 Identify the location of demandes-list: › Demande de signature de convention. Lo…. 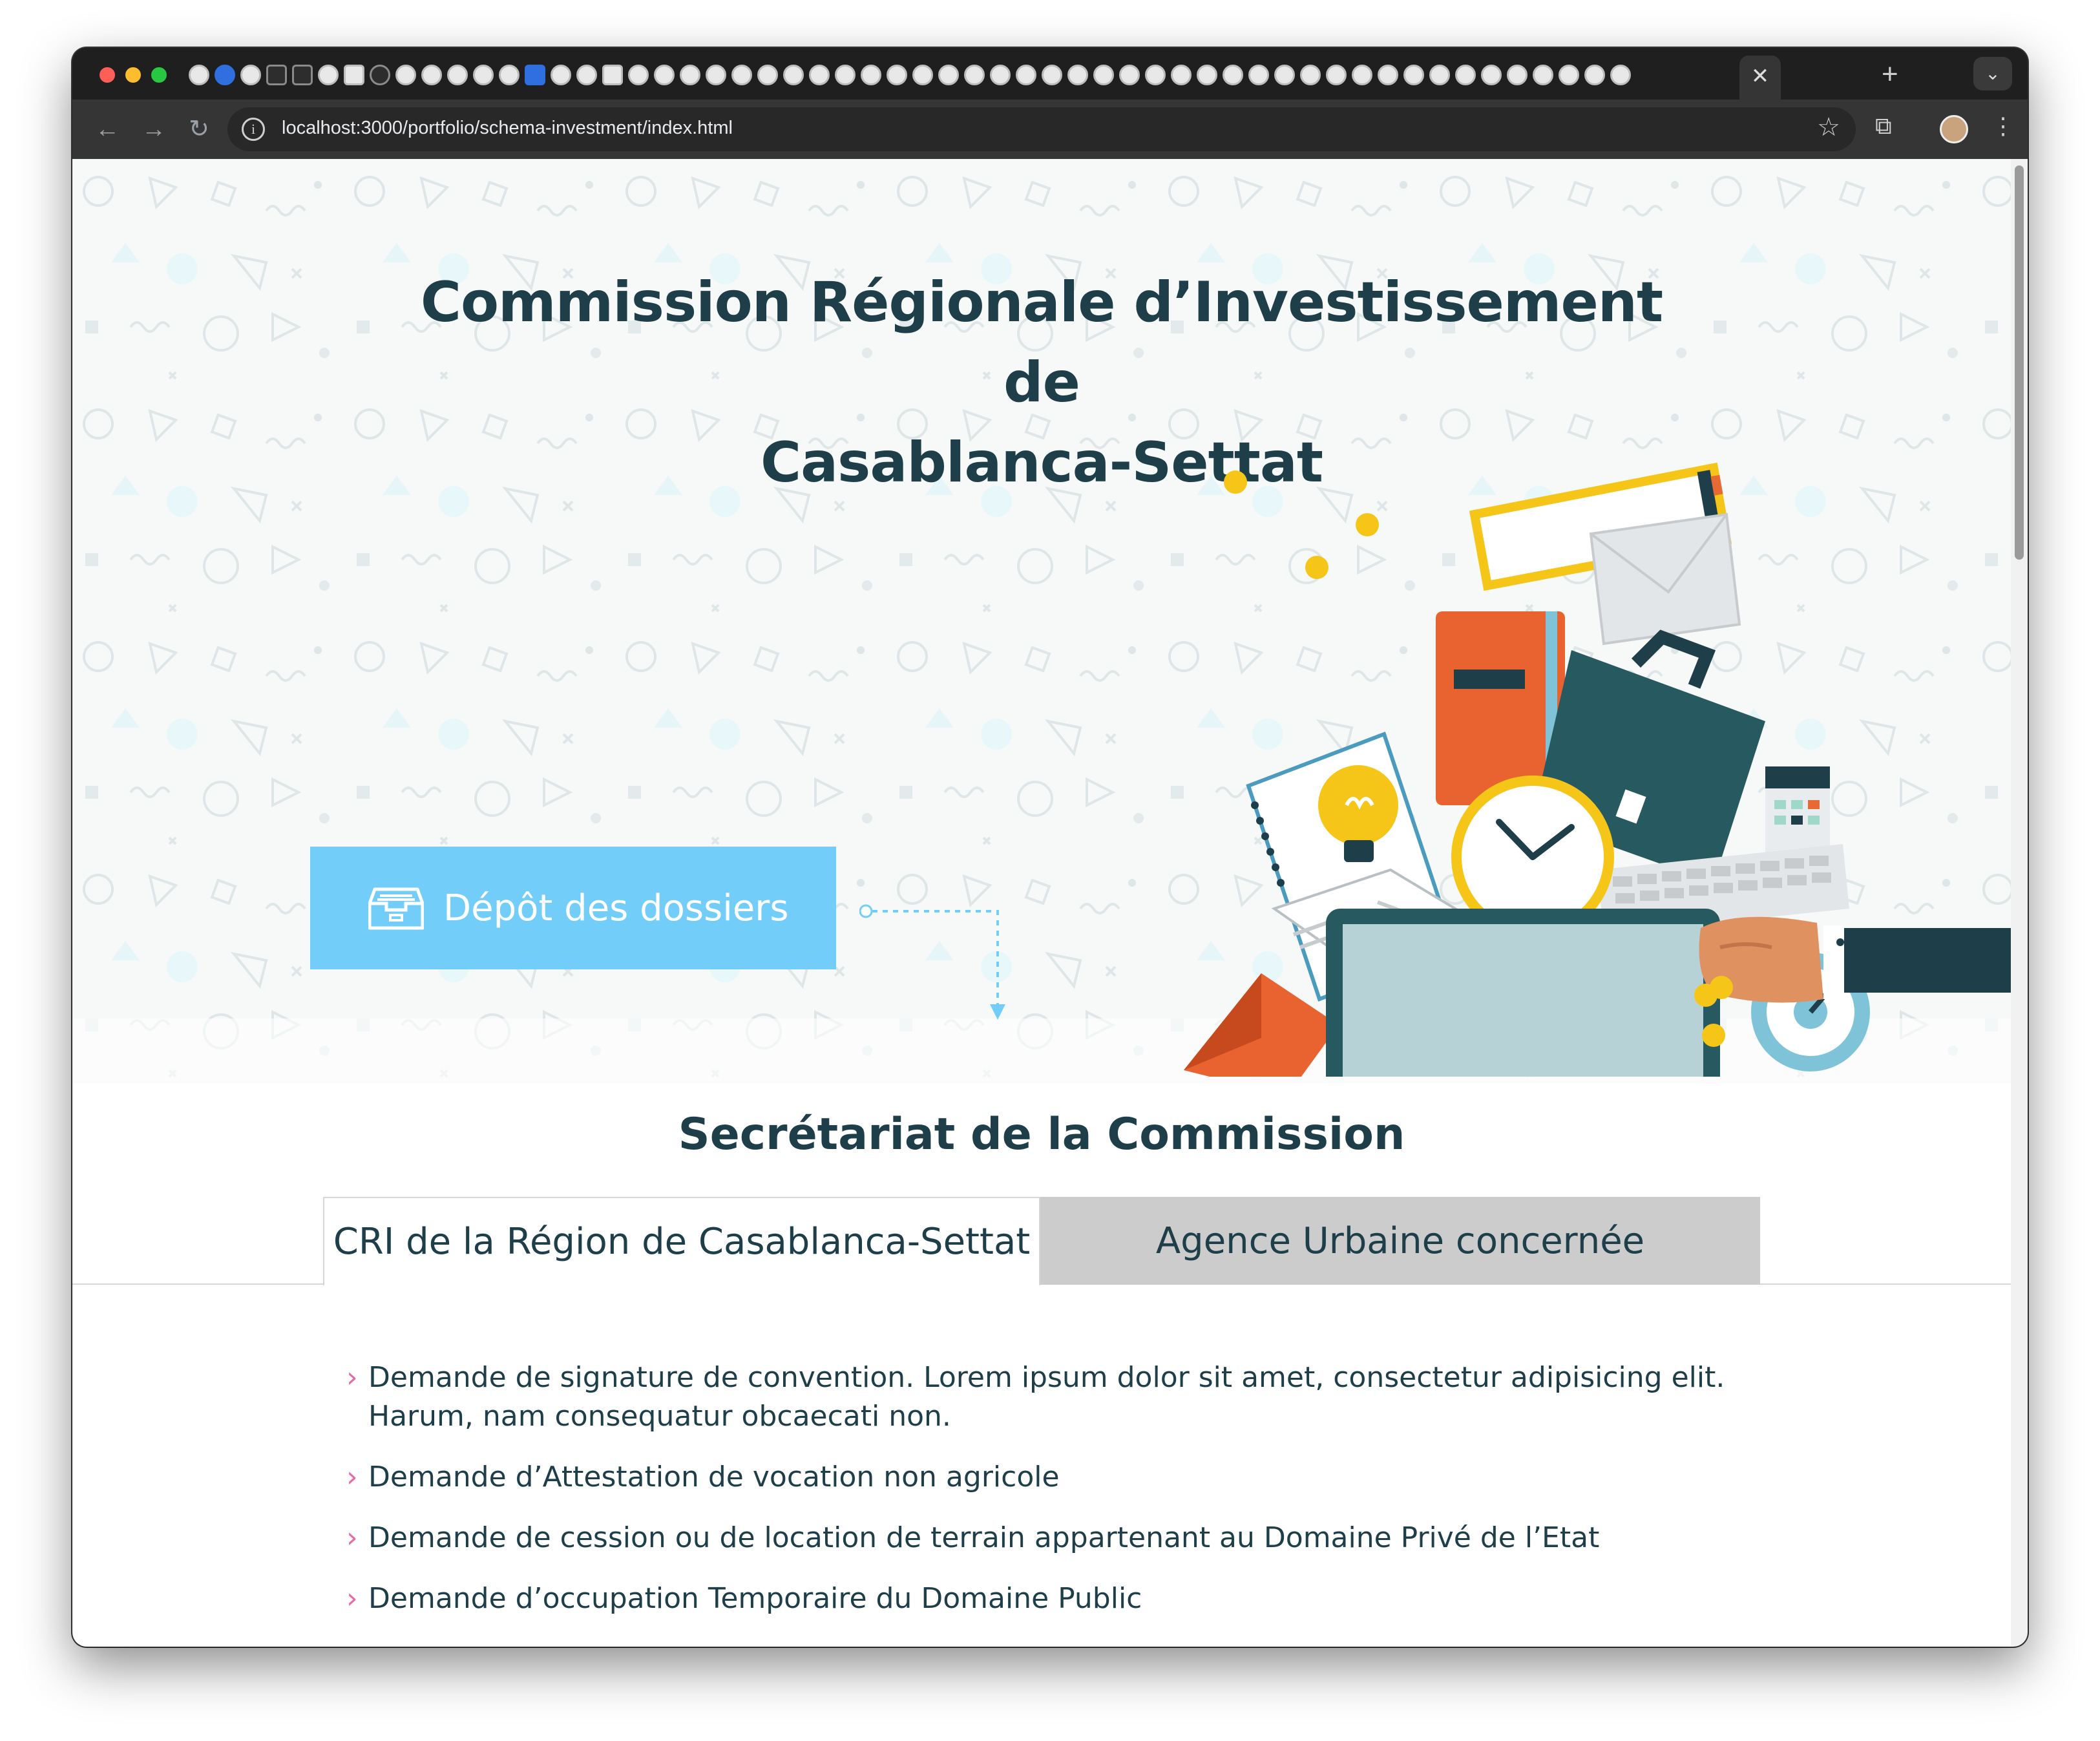
(1057, 1499).